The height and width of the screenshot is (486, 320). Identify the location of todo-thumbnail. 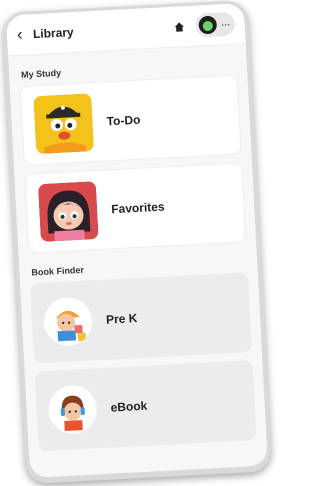
(64, 124).